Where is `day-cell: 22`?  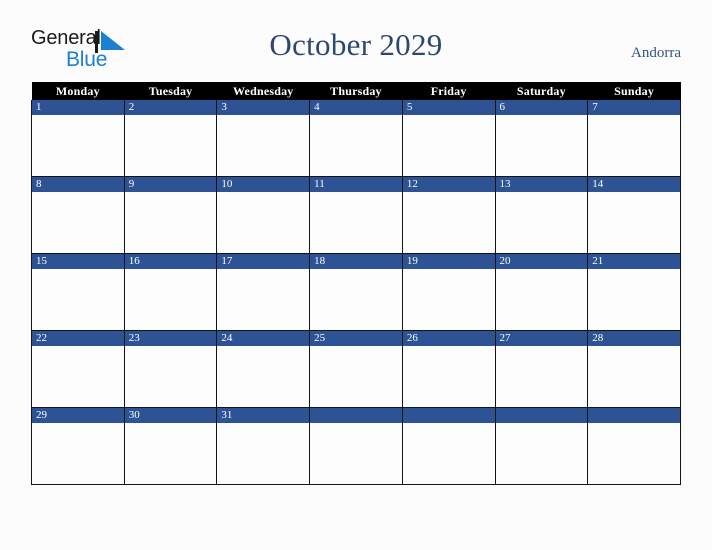 day-cell: 22 is located at coordinates (78, 369).